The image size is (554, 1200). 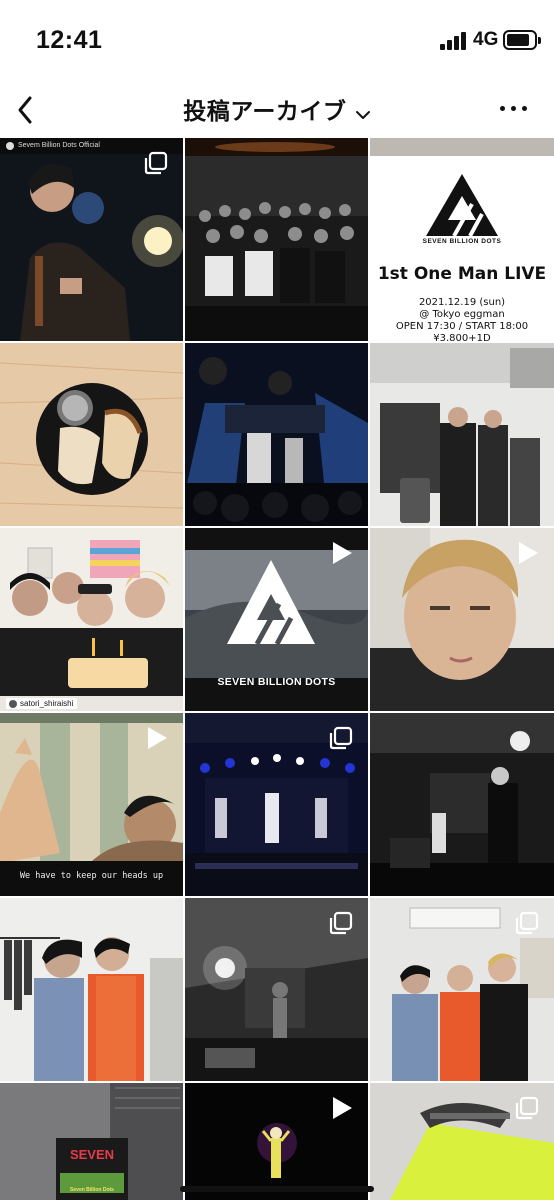 I want to click on video-subtitle: We have to keep our heads up, so click(x=91, y=876).